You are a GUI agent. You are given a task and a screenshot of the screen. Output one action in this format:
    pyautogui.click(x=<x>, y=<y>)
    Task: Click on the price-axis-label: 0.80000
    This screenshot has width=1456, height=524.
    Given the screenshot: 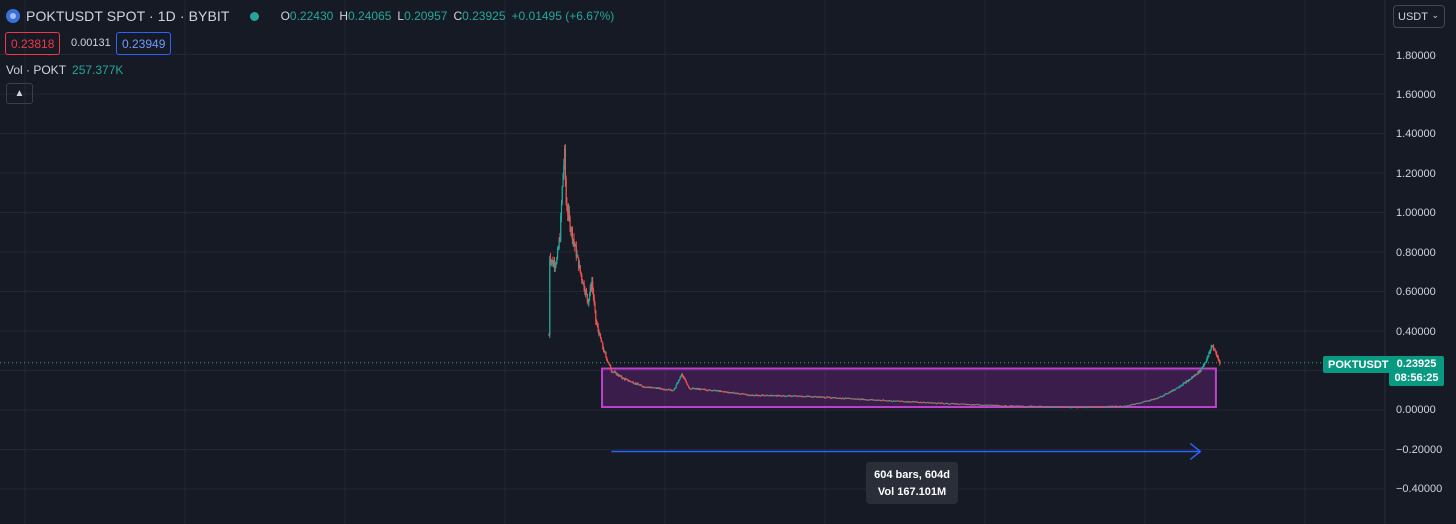 What is the action you would take?
    pyautogui.click(x=1416, y=253)
    